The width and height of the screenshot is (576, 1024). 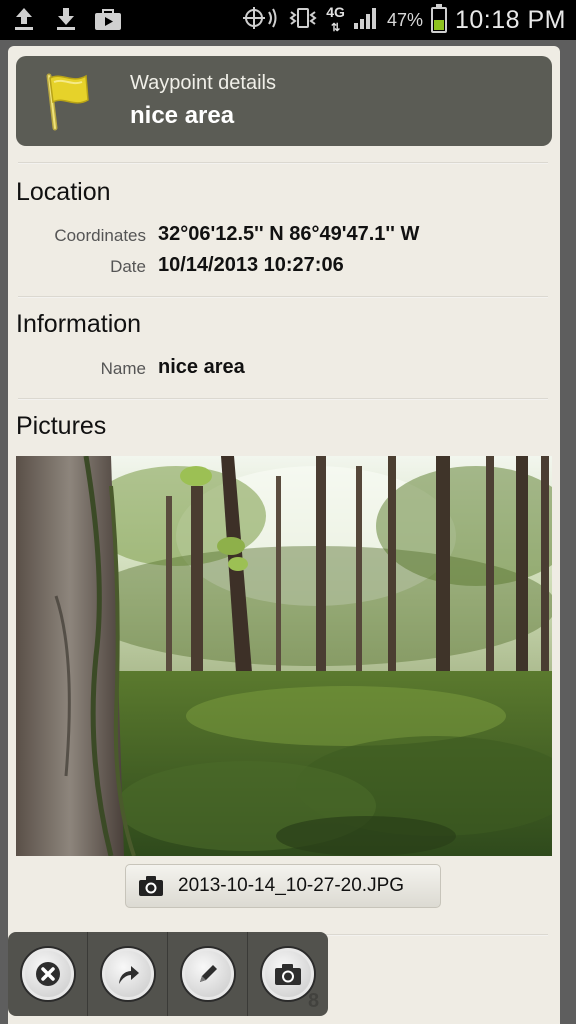 What do you see at coordinates (438, 24) in the screenshot?
I see `battery-fill` at bounding box center [438, 24].